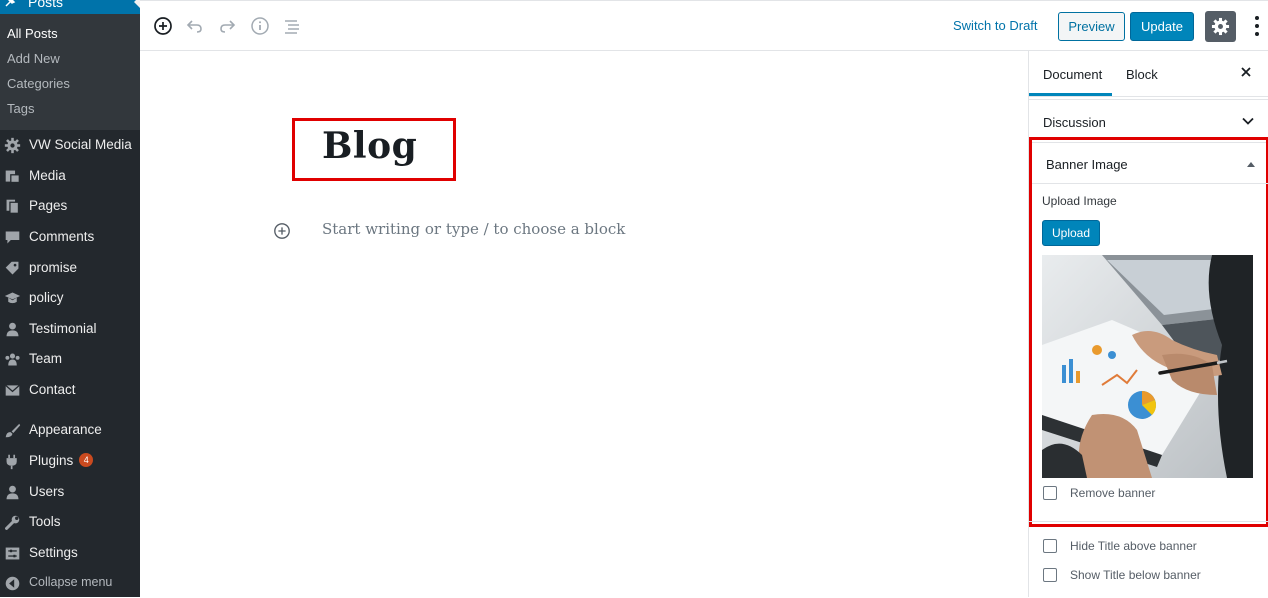  What do you see at coordinates (46, 297) in the screenshot?
I see `menu-item-label: policy` at bounding box center [46, 297].